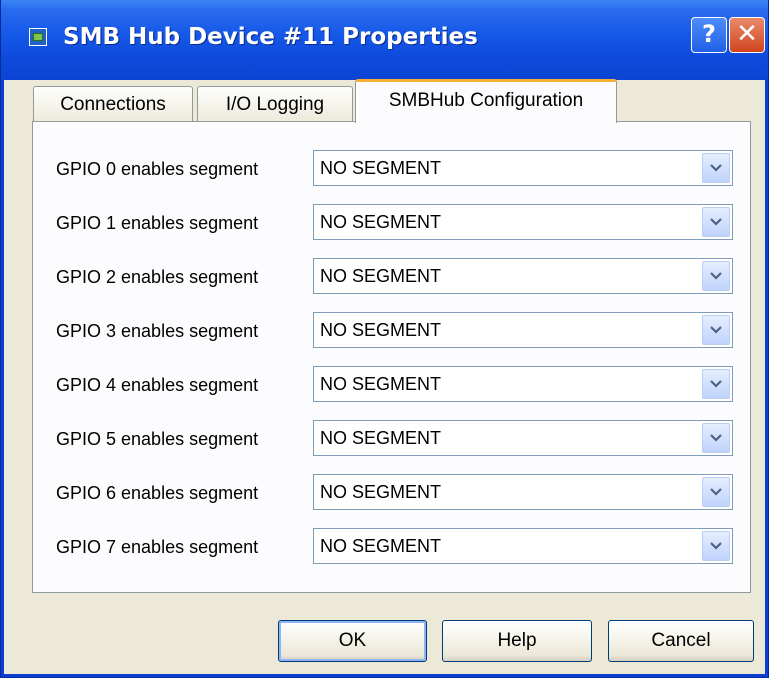 The height and width of the screenshot is (678, 769). I want to click on help-title-button: ?, so click(709, 35).